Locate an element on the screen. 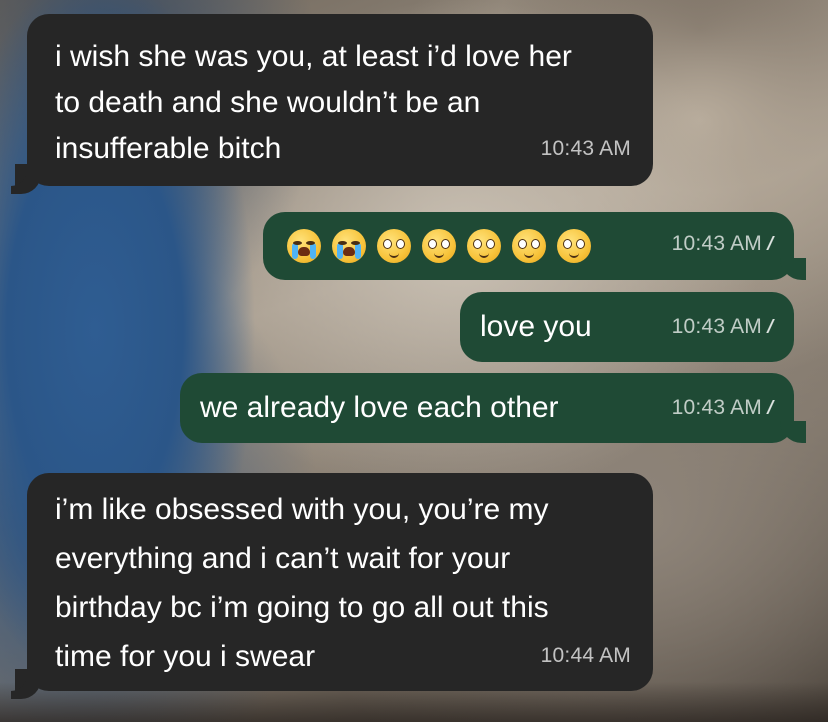 The height and width of the screenshot is (722, 828). message-timestamp: 10:44 AM is located at coordinates (585, 655).